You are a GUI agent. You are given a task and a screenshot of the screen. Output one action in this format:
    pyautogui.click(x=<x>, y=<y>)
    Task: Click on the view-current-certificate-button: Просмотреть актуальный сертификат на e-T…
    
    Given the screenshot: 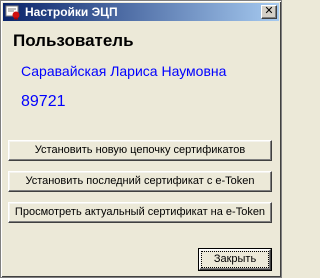 What is the action you would take?
    pyautogui.click(x=140, y=212)
    